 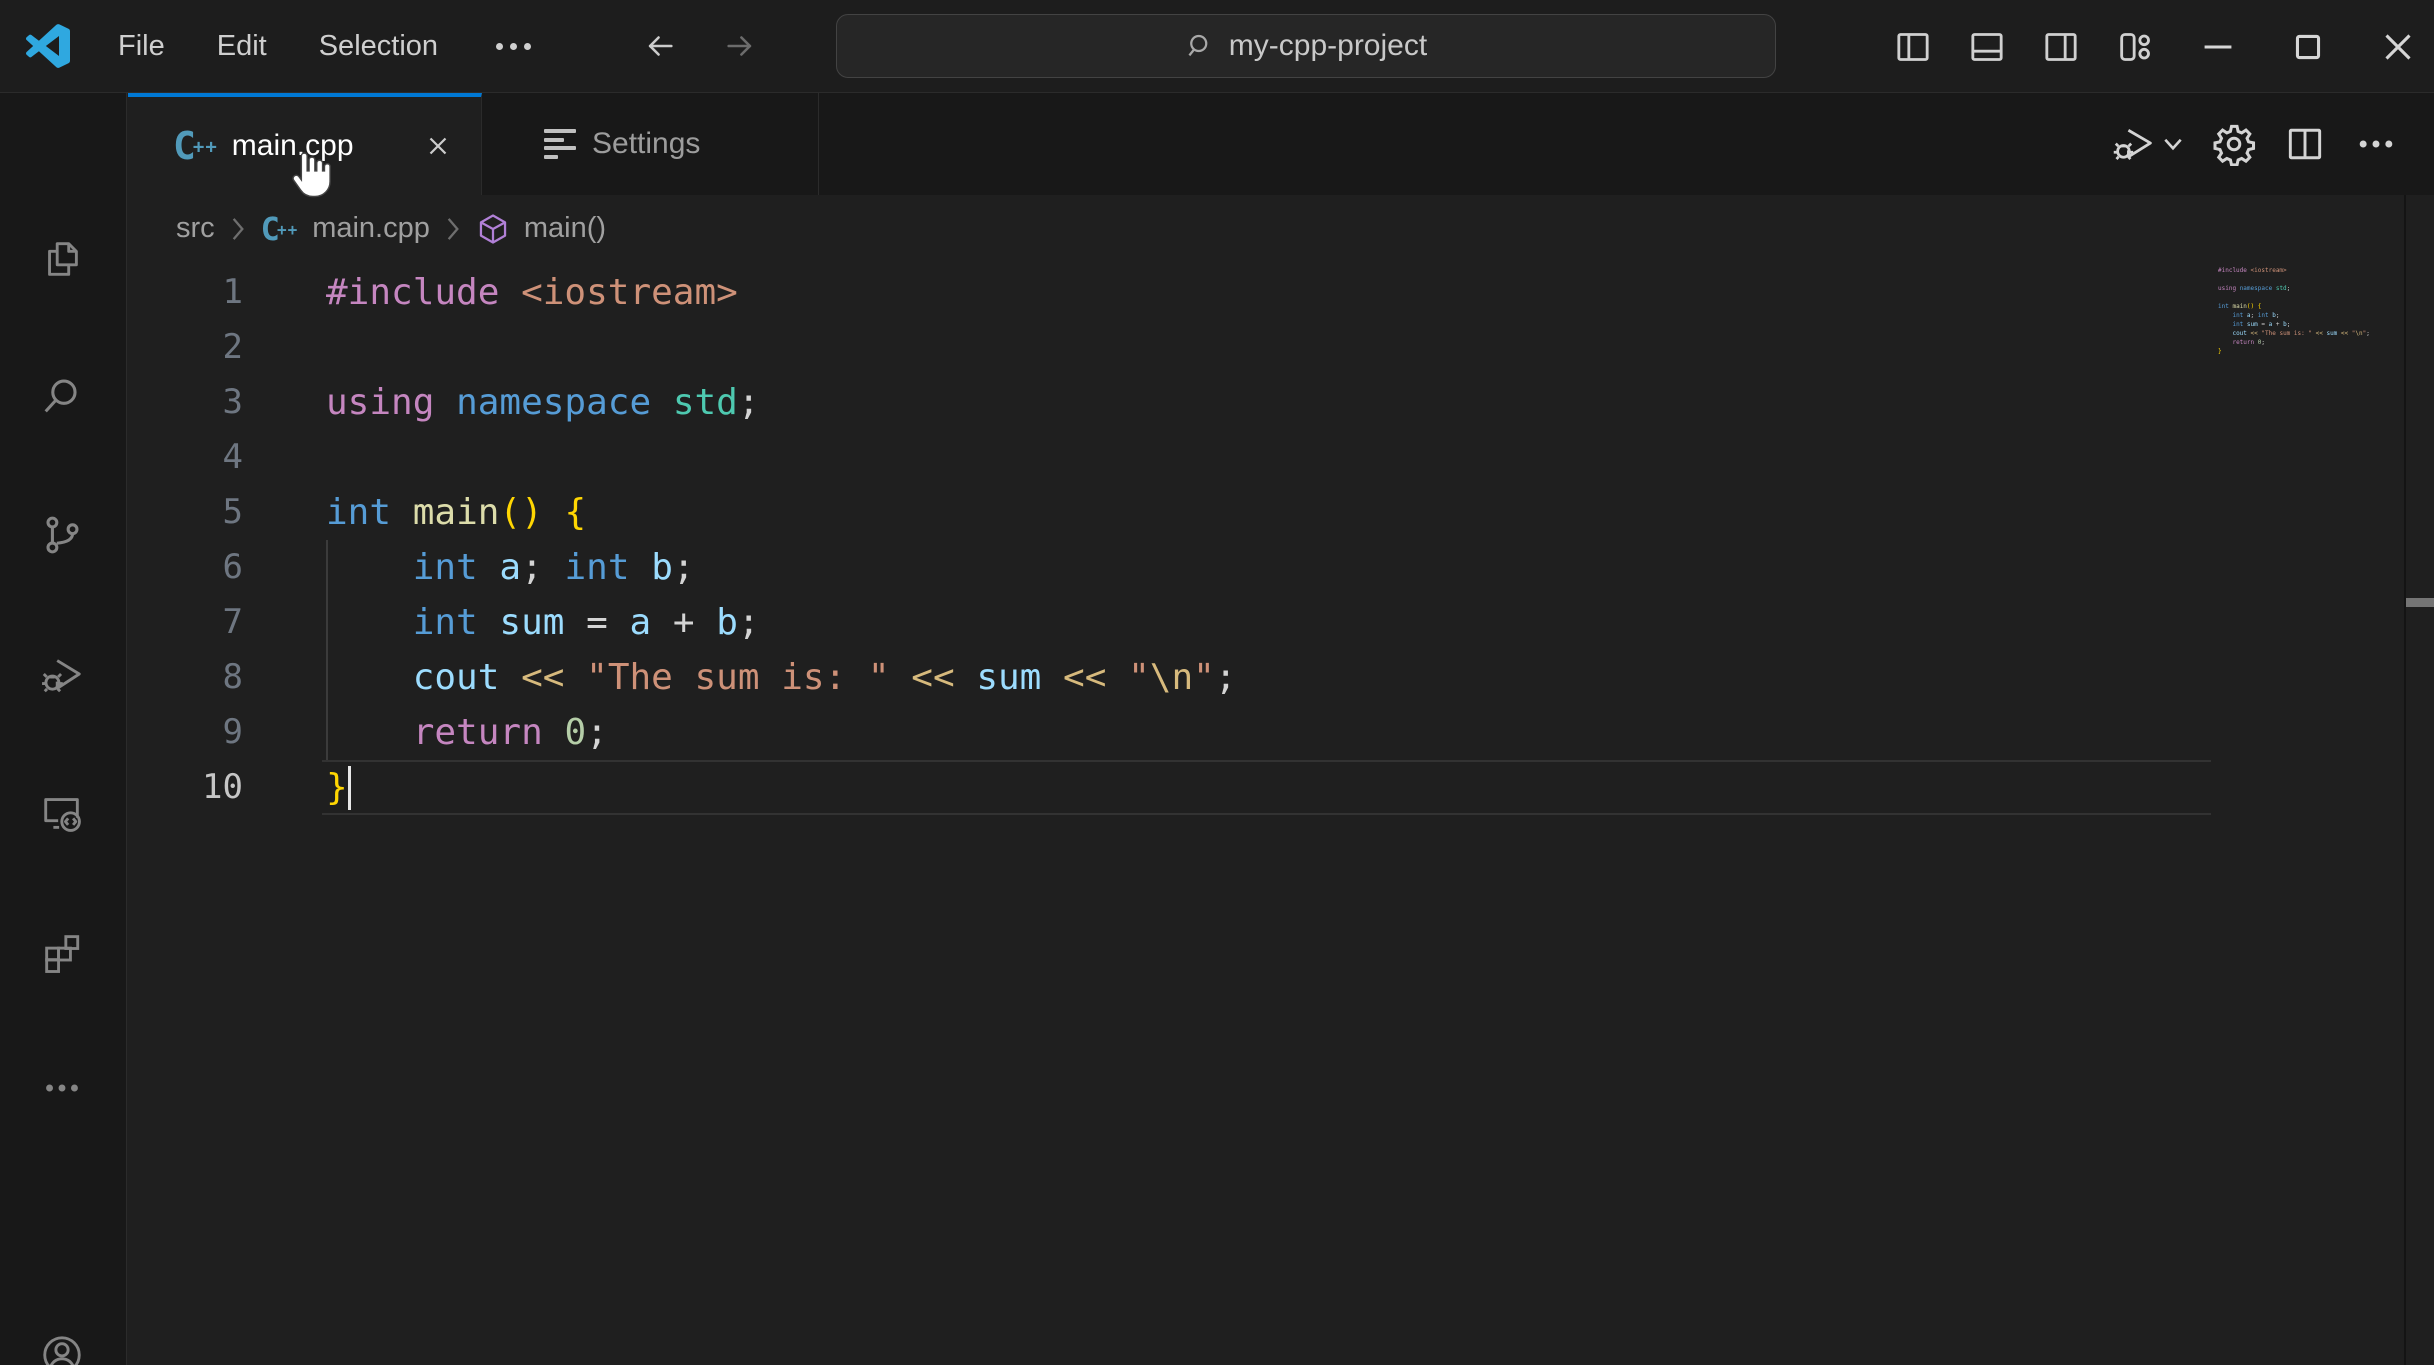 What do you see at coordinates (222, 787) in the screenshot?
I see `line-number: 10` at bounding box center [222, 787].